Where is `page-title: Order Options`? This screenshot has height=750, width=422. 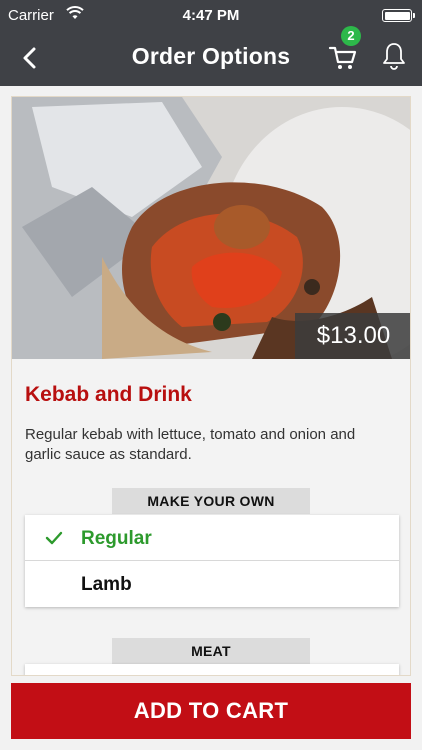 page-title: Order Options is located at coordinates (211, 56).